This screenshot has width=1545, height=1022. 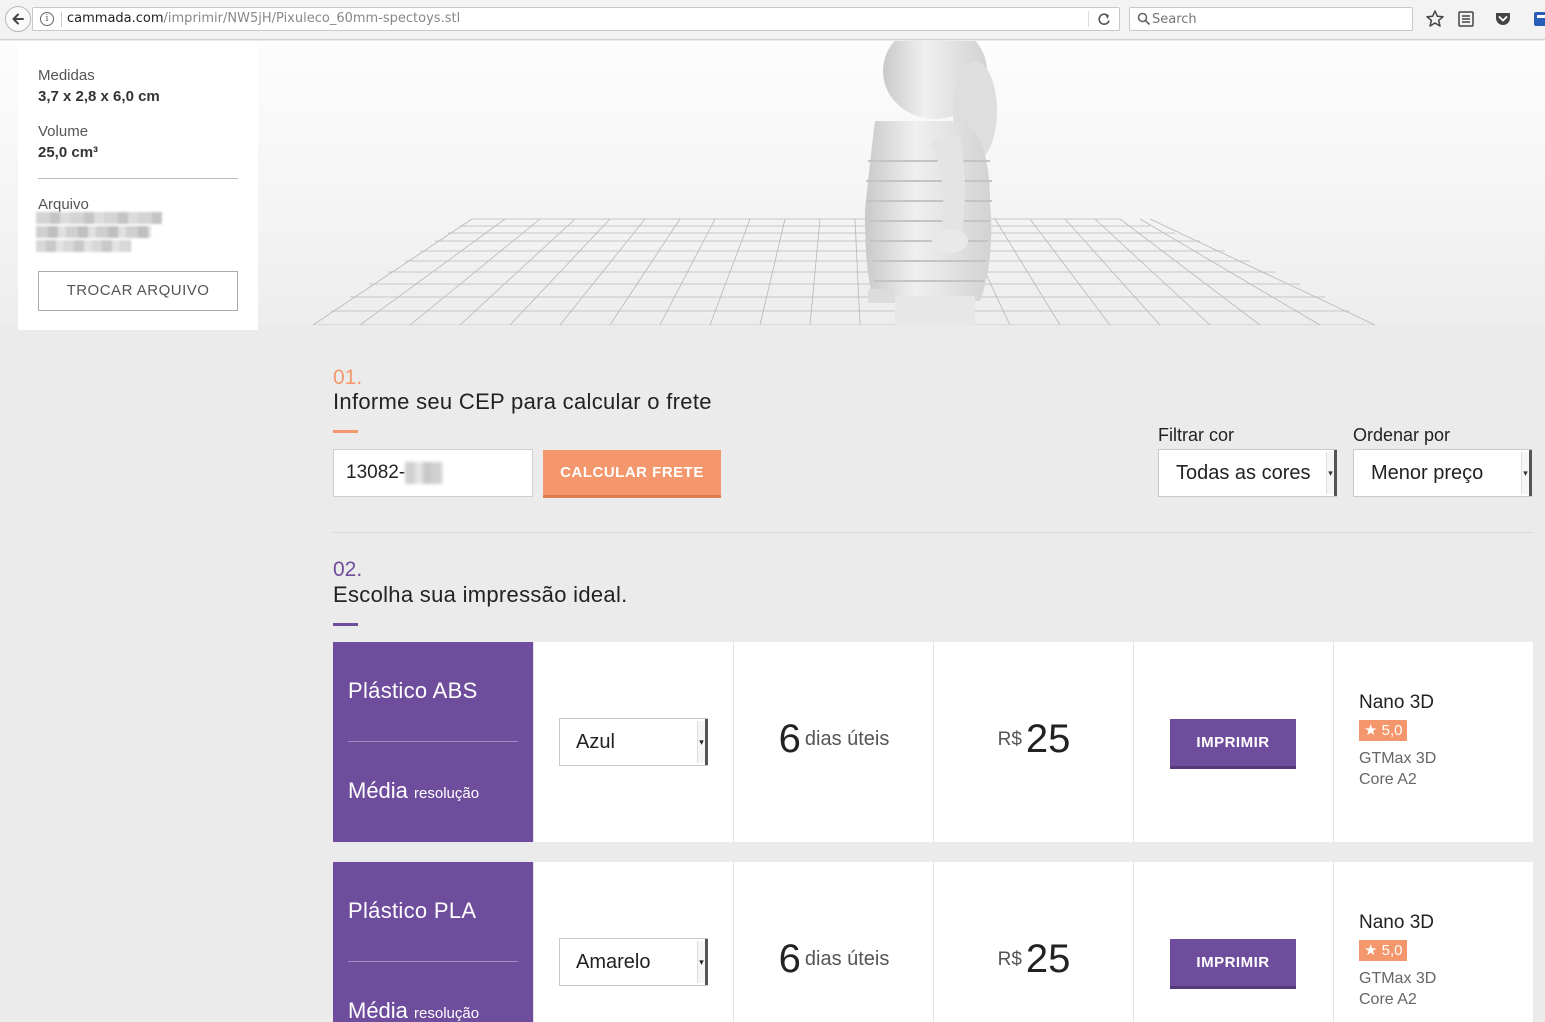 I want to click on extension-icon, so click(x=1537, y=19).